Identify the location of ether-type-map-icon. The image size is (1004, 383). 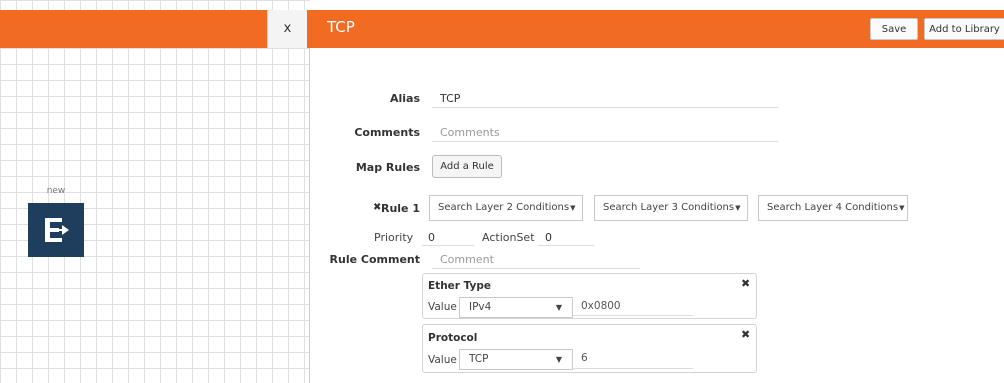
(57, 230).